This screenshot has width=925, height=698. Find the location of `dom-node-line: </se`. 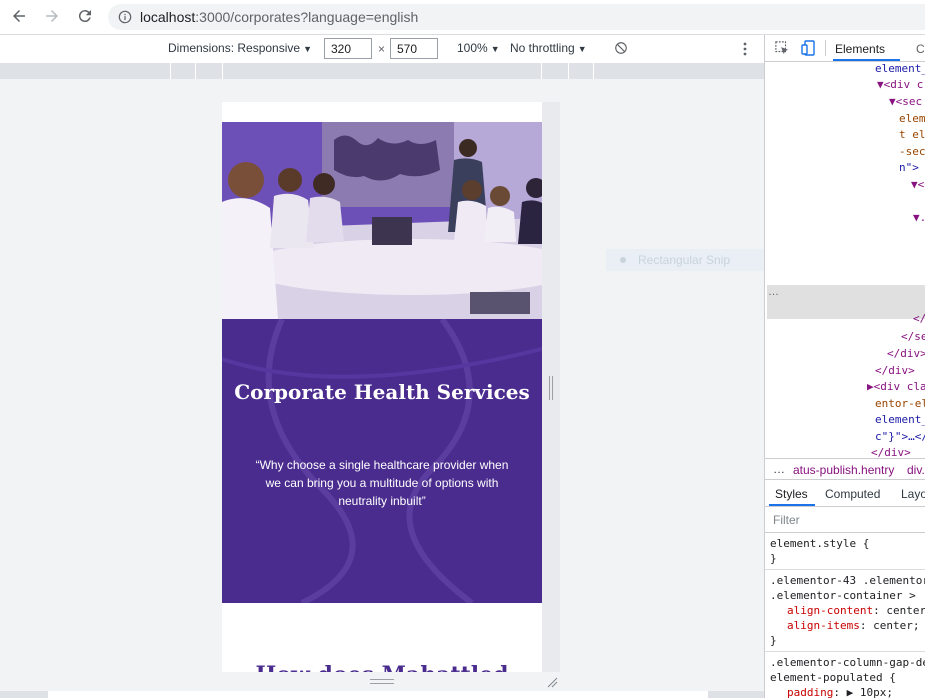

dom-node-line: </se is located at coordinates (913, 336).